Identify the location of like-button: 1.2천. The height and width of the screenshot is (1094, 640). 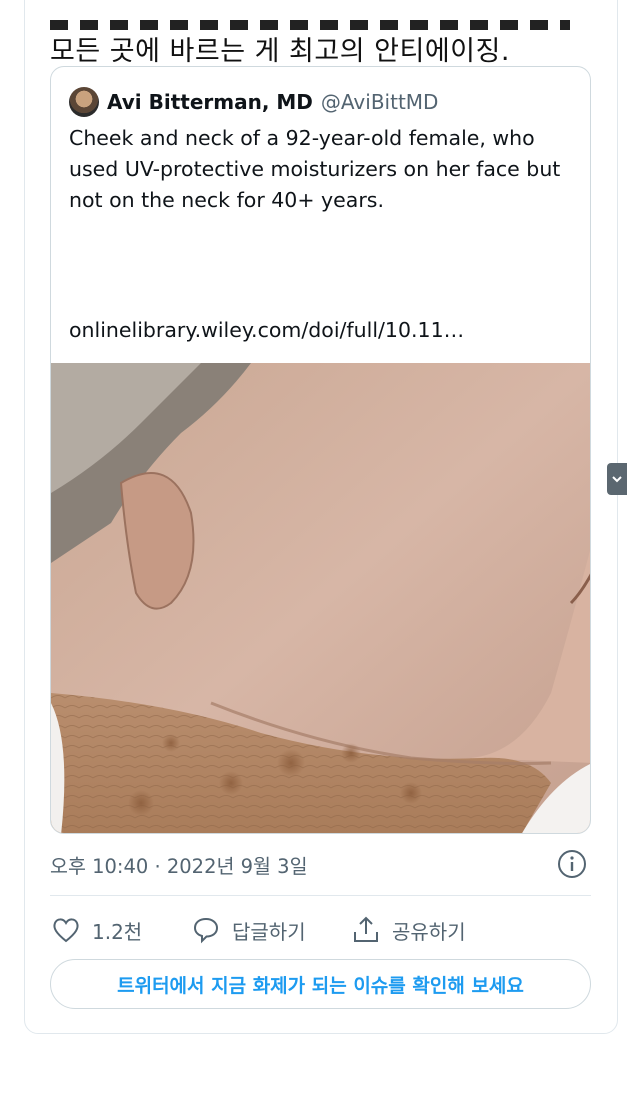
(120, 930).